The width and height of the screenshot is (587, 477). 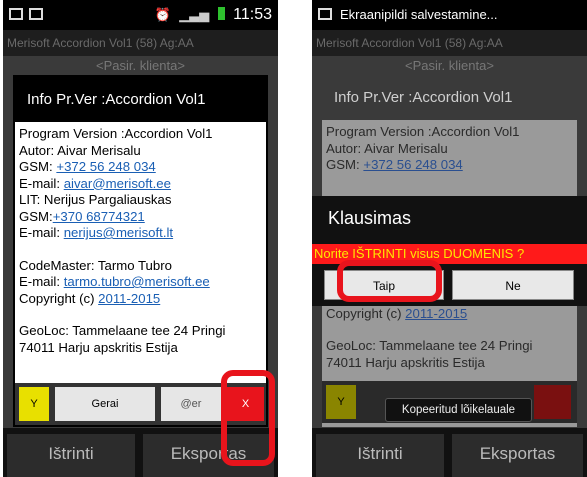 I want to click on highlight-yes-box, so click(x=389, y=281).